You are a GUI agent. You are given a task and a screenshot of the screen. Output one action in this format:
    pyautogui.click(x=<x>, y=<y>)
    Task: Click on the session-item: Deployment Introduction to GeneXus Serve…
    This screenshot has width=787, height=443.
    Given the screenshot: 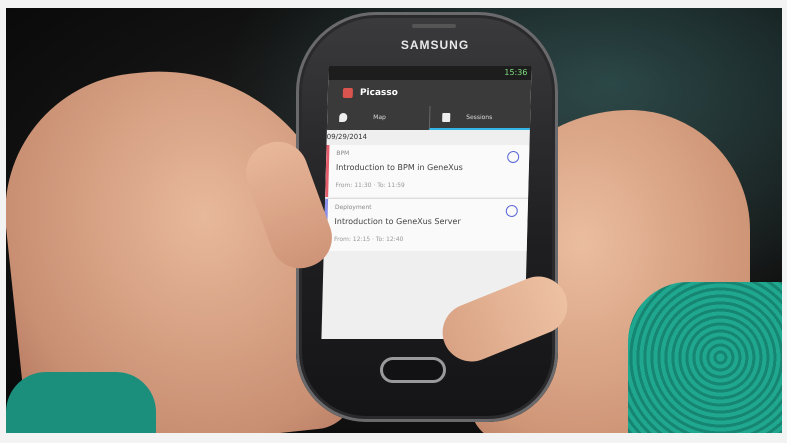 What is the action you would take?
    pyautogui.click(x=426, y=225)
    